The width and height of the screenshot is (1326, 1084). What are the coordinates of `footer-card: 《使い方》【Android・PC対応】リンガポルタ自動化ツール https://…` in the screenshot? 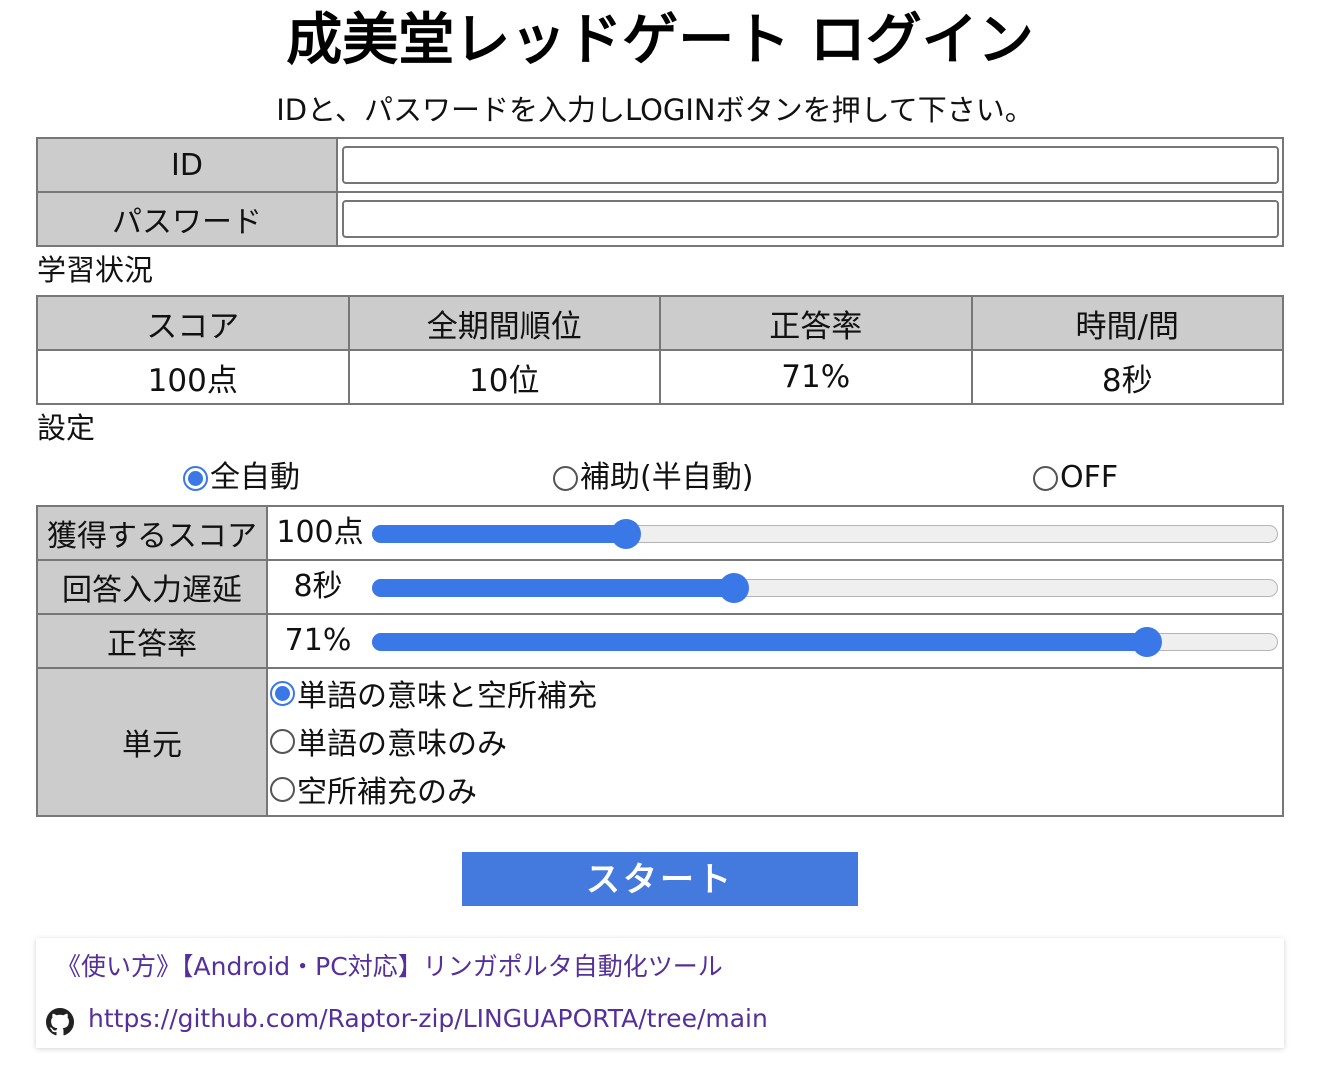 It's located at (660, 993).